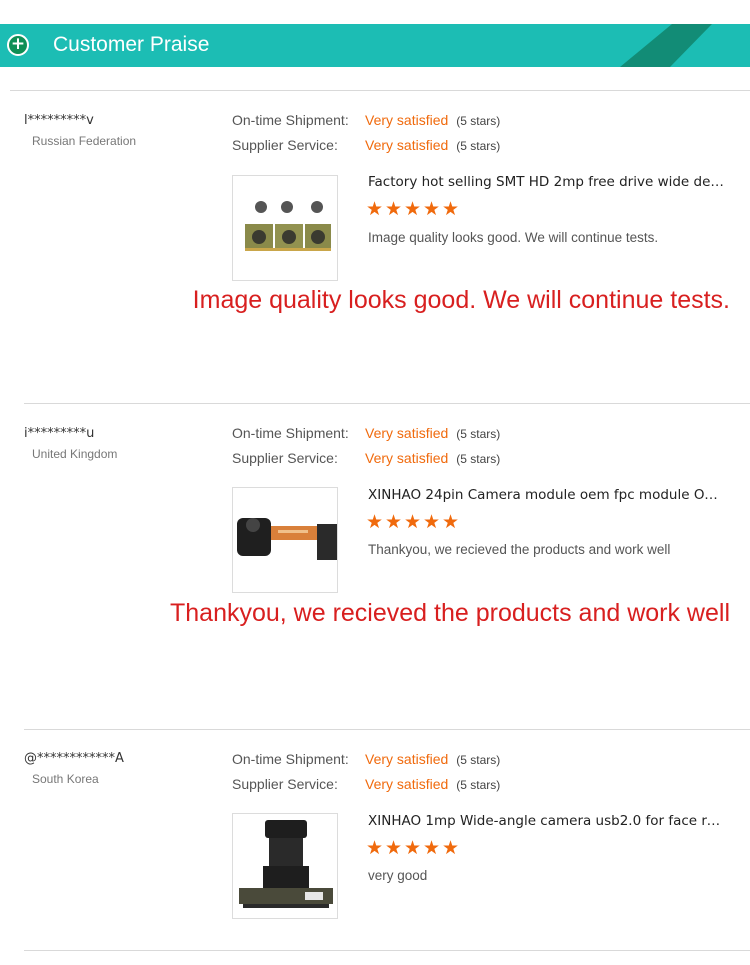 The height and width of the screenshot is (965, 750). I want to click on buyer-name: l*********v, so click(59, 120).